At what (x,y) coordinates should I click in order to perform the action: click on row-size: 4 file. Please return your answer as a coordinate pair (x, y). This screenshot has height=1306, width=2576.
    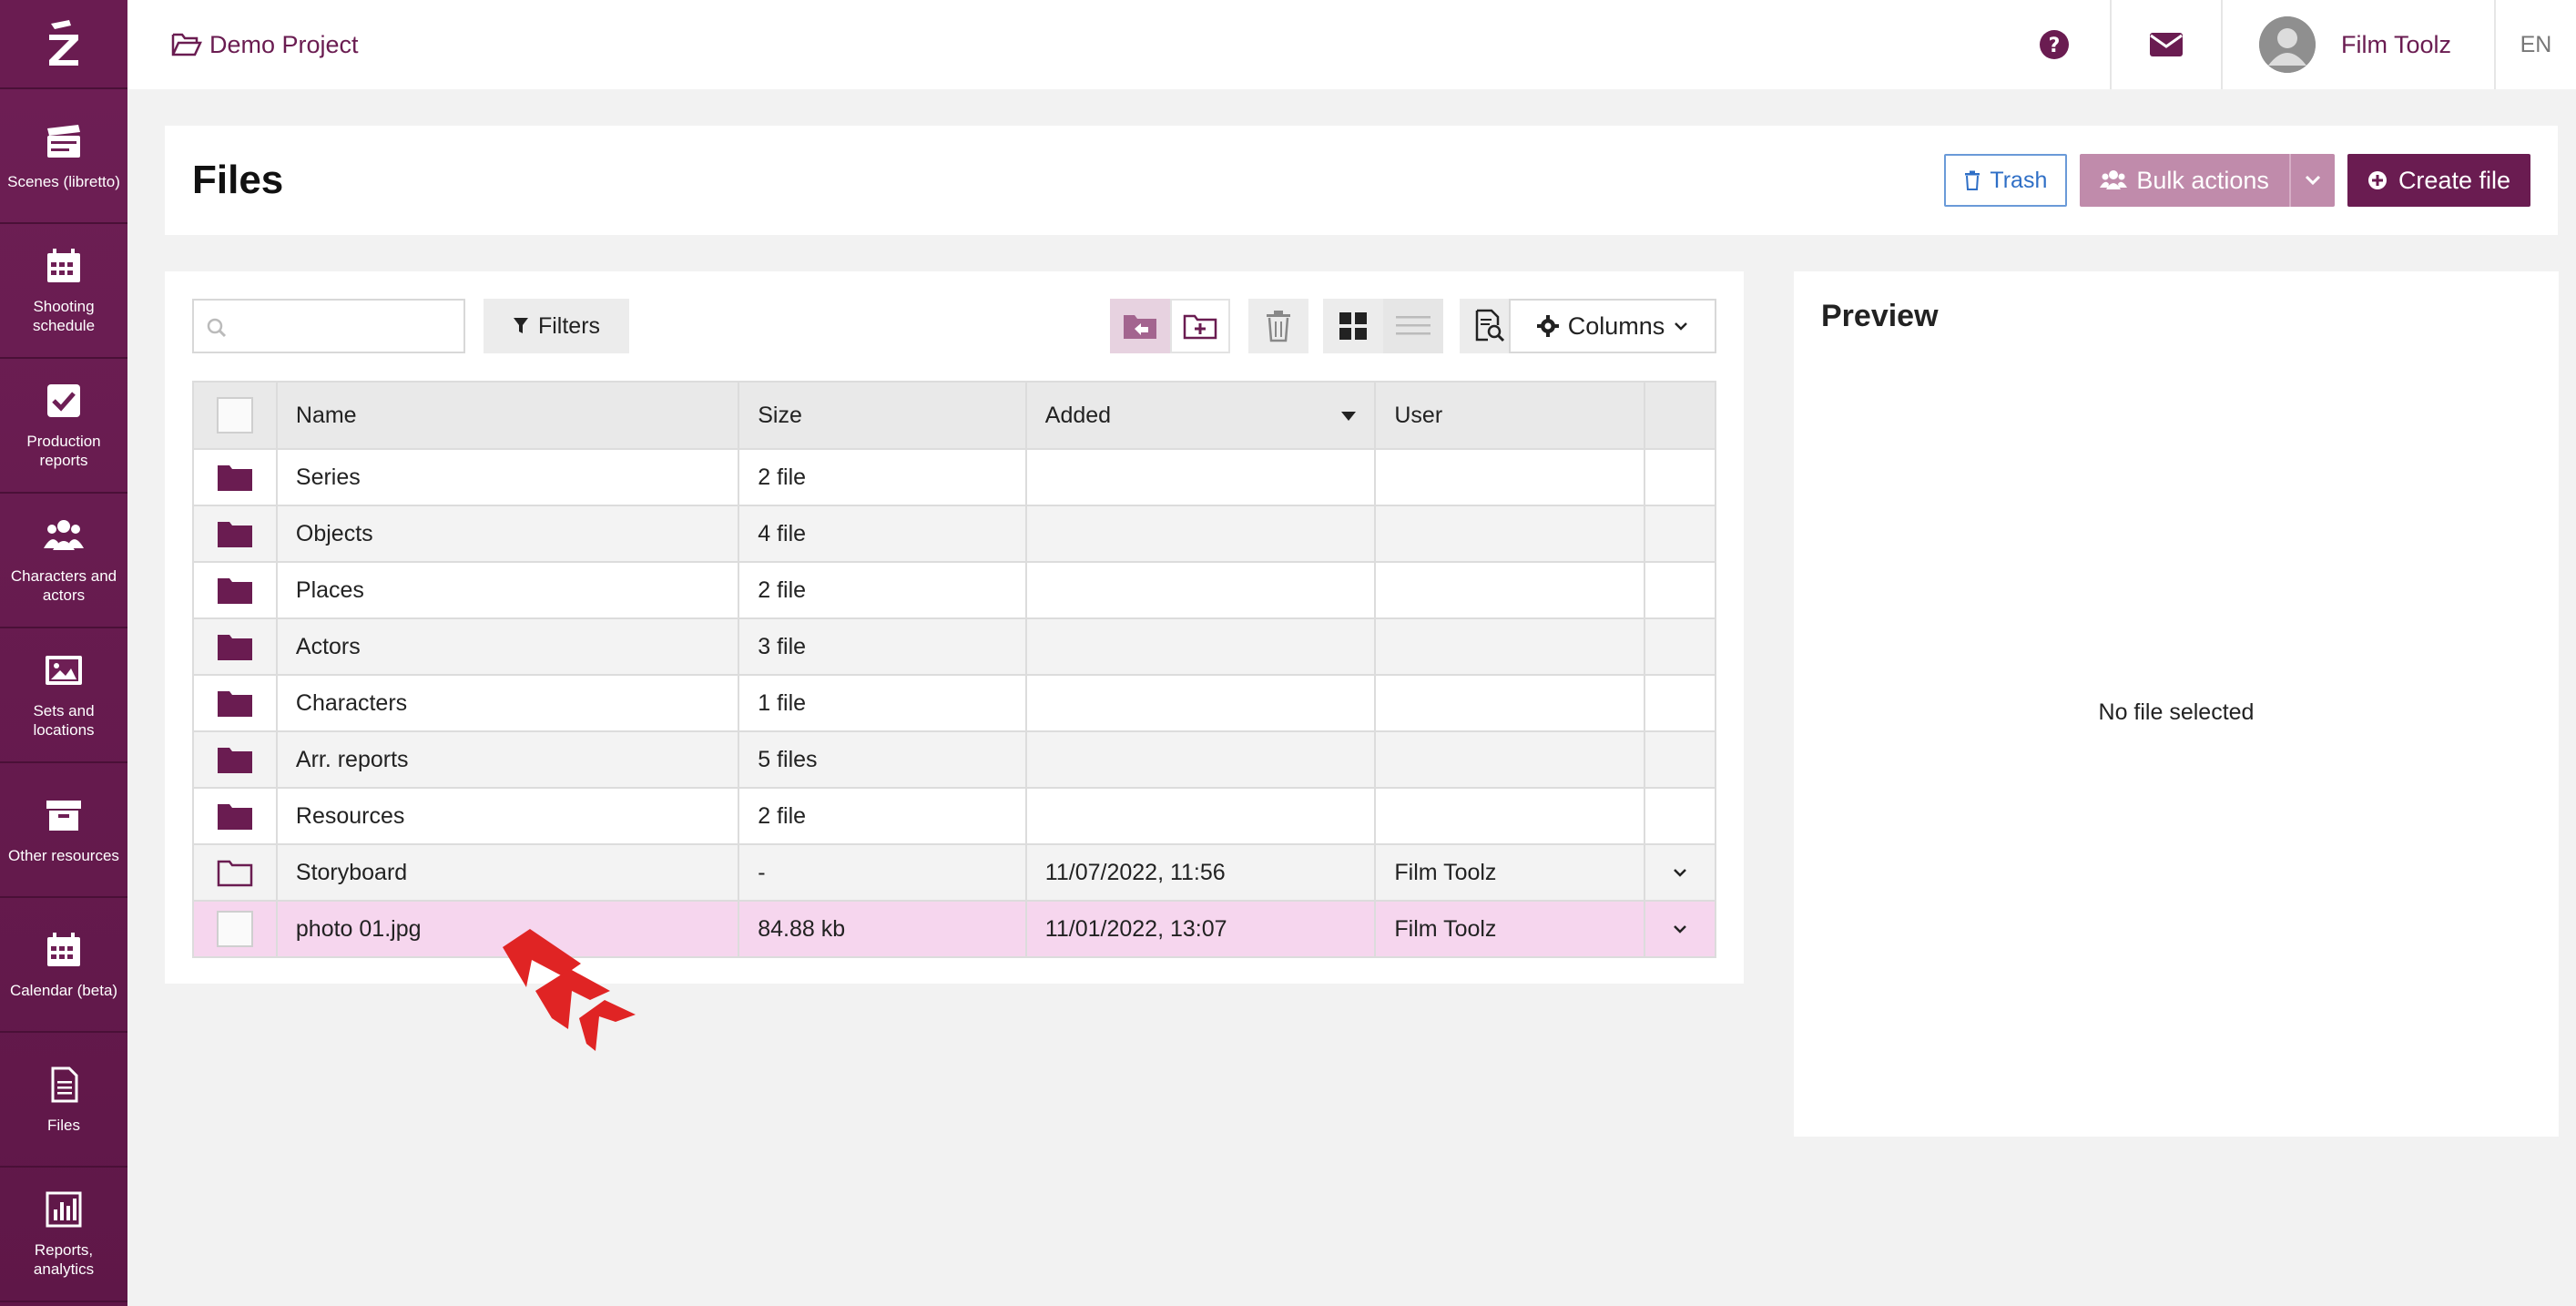
    Looking at the image, I should click on (882, 534).